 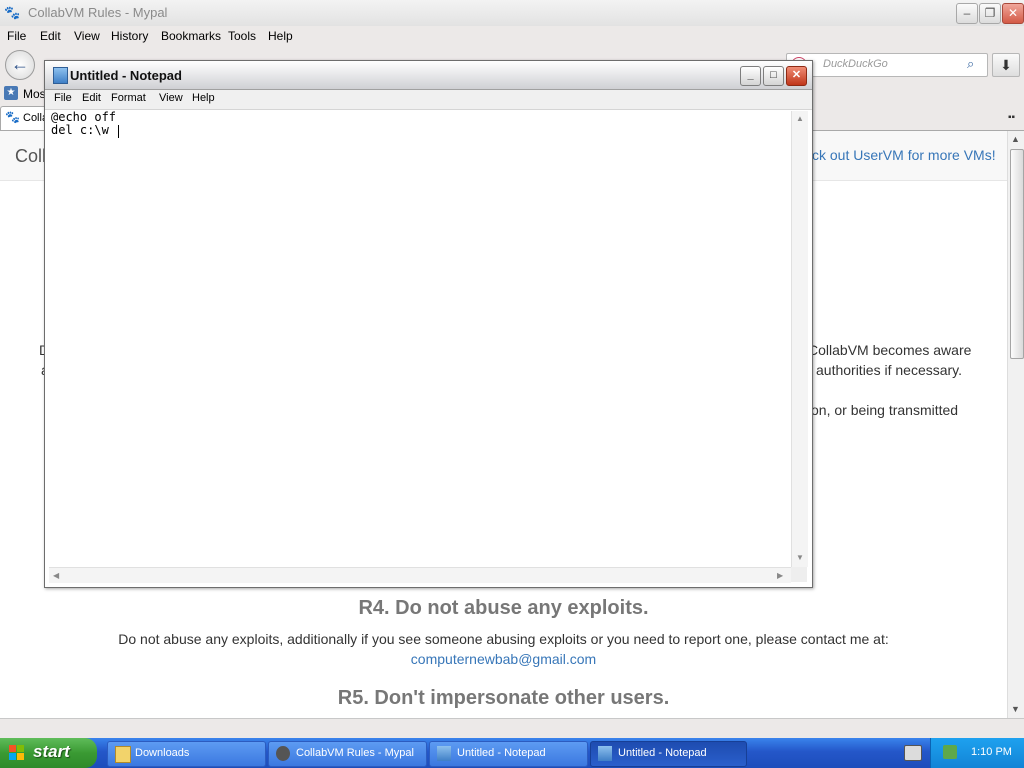 I want to click on rule-text-fragment: on, or being transmitted, so click(x=885, y=410).